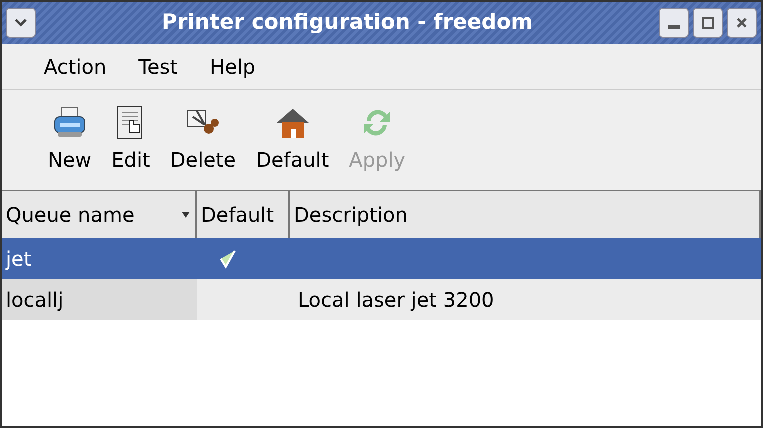 This screenshot has width=763, height=428. I want to click on table-row: jet, so click(381, 258).